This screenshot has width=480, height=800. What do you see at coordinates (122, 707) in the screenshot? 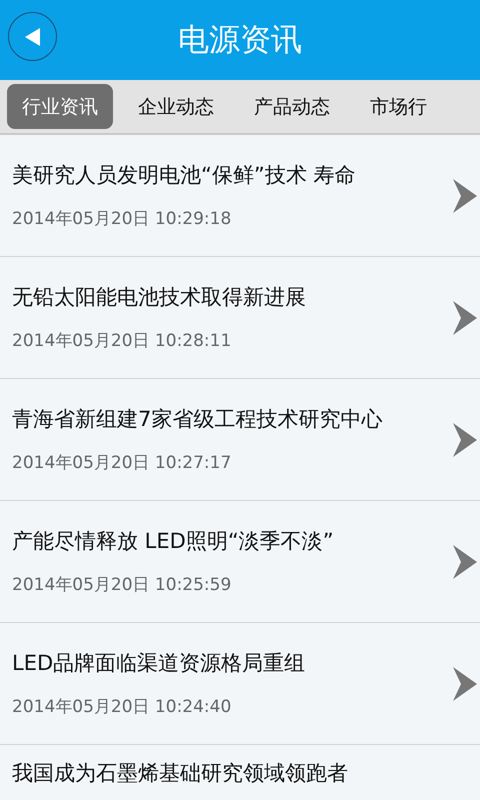
I see `news-date: 2014年05月20日 10:24:40` at bounding box center [122, 707].